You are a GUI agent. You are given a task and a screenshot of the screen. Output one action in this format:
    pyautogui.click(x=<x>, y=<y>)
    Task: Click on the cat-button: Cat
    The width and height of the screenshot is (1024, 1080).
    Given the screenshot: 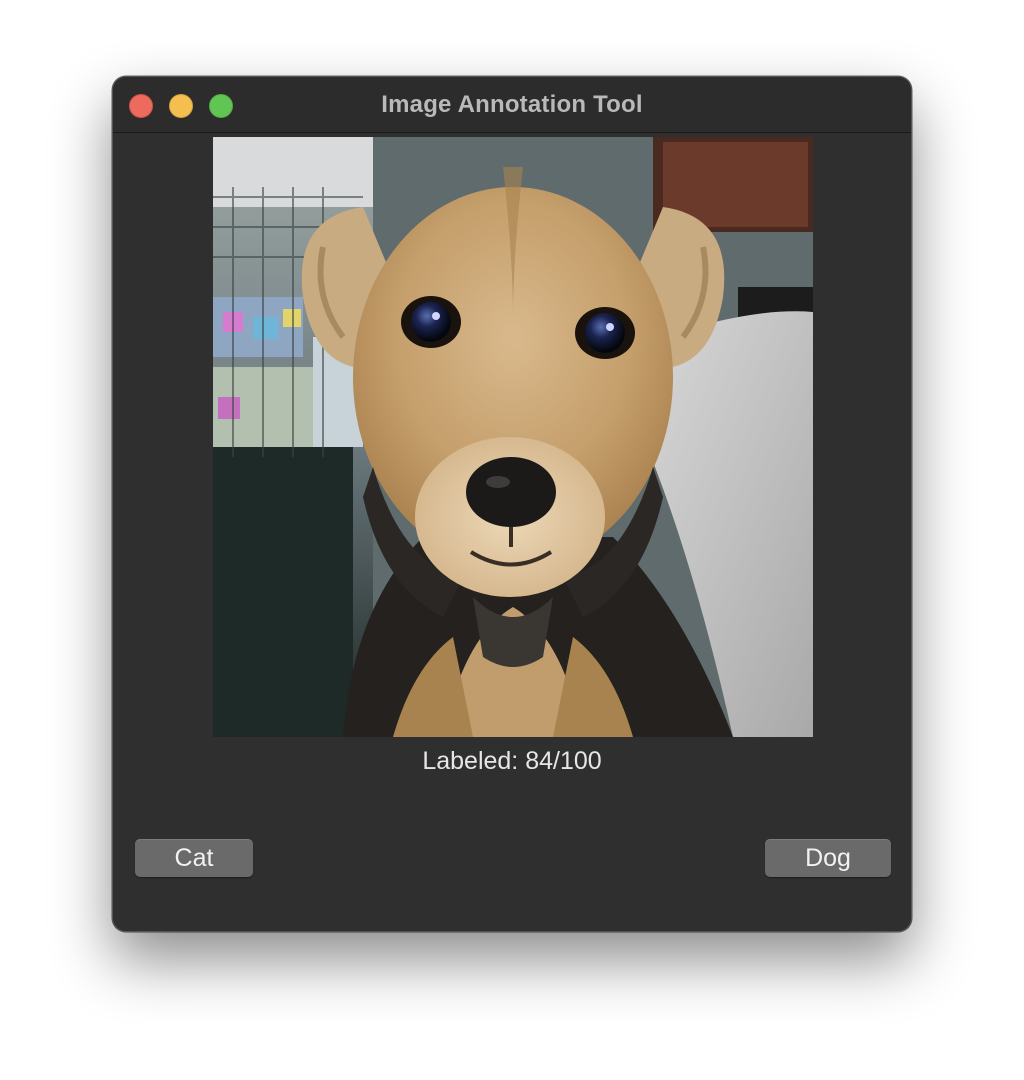 What is the action you would take?
    pyautogui.click(x=194, y=858)
    